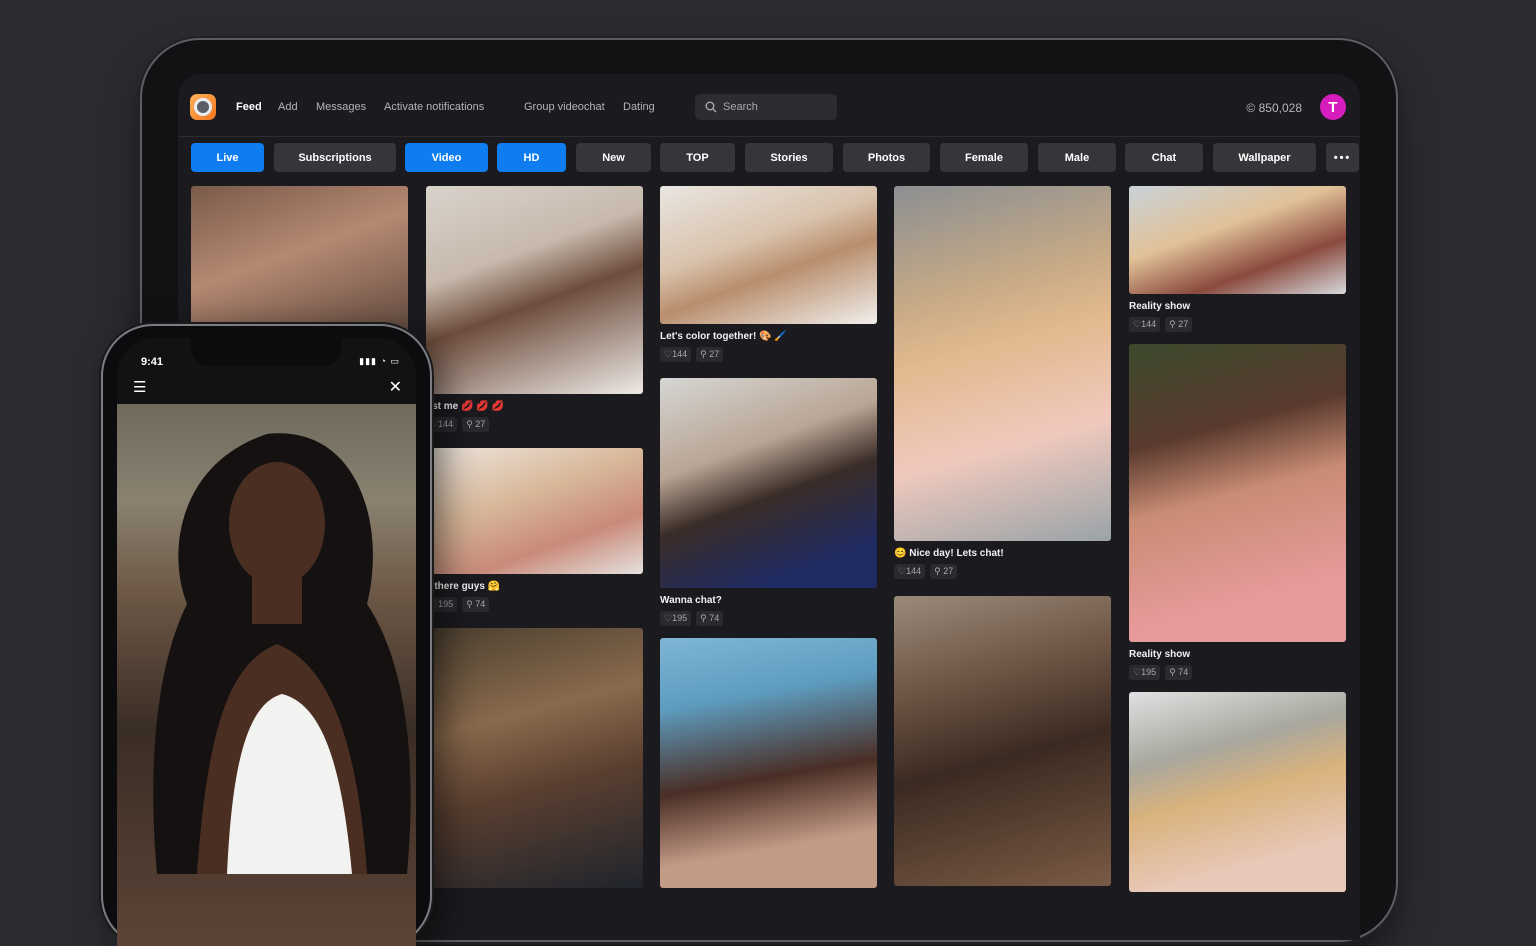 The height and width of the screenshot is (946, 1536). I want to click on filter-top: TOP, so click(697, 157).